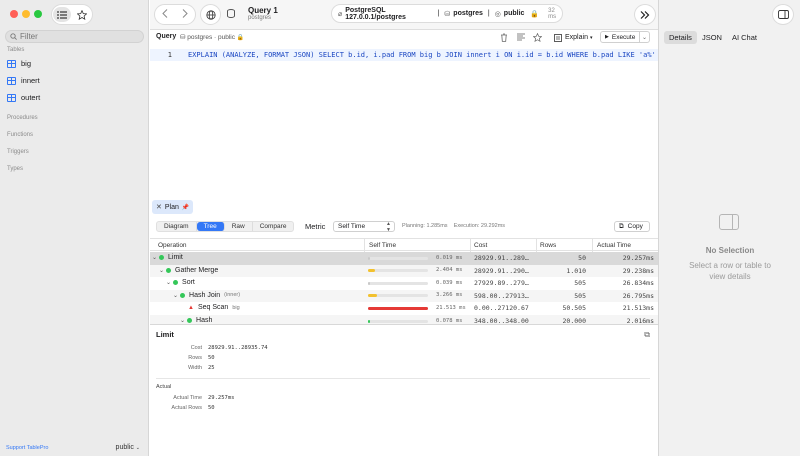  What do you see at coordinates (22, 118) in the screenshot?
I see `section-procedures: Procedures` at bounding box center [22, 118].